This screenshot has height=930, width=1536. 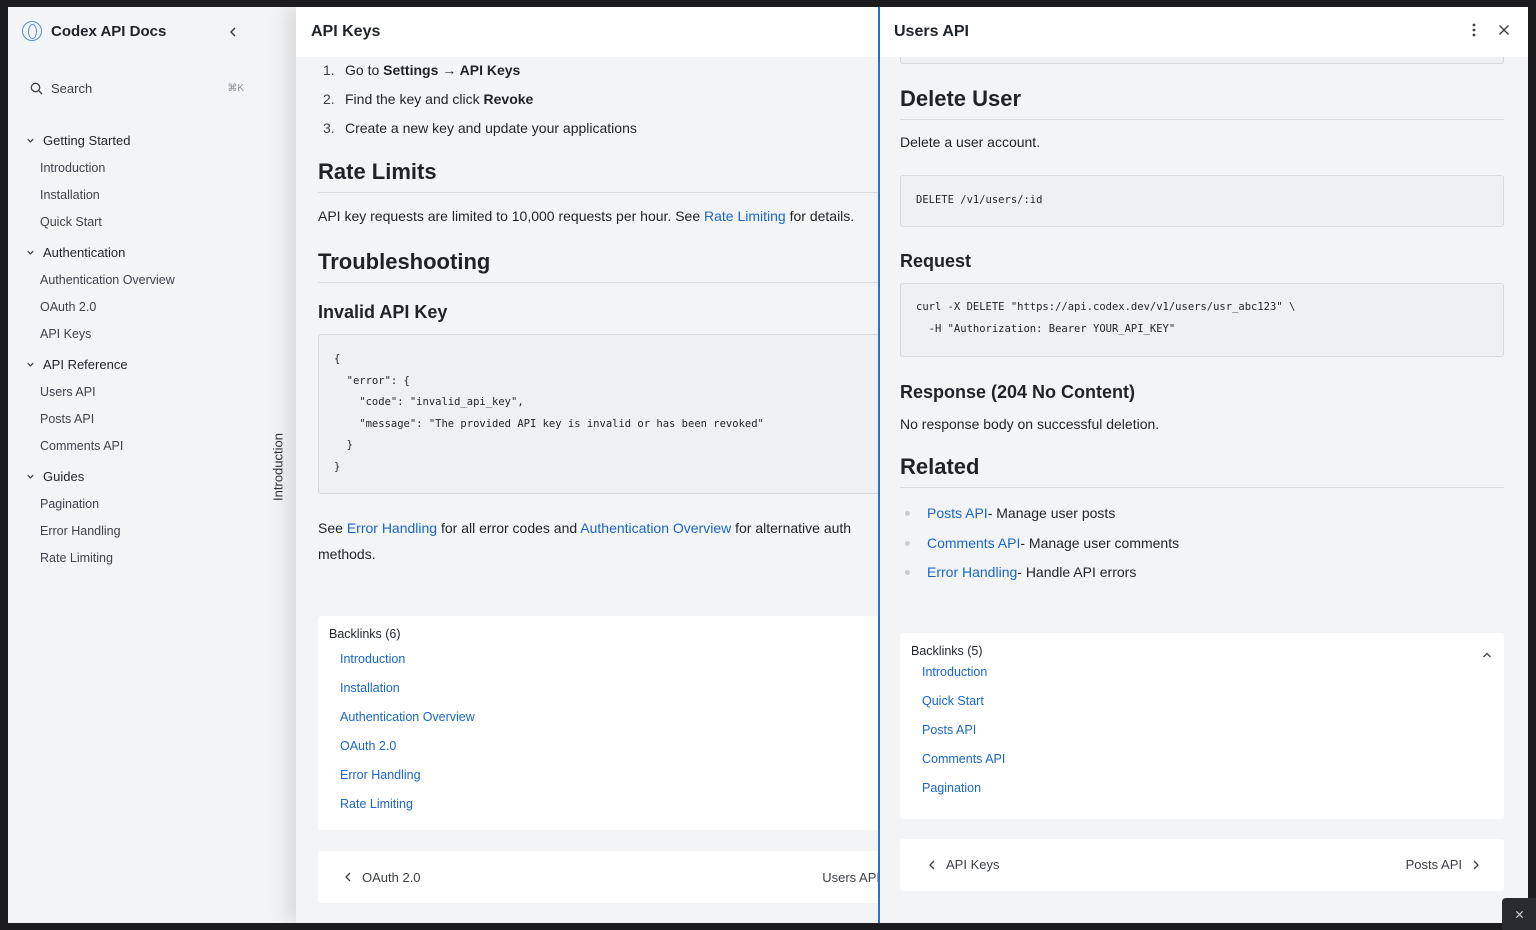 What do you see at coordinates (936, 261) in the screenshot?
I see `subsection-heading: Request` at bounding box center [936, 261].